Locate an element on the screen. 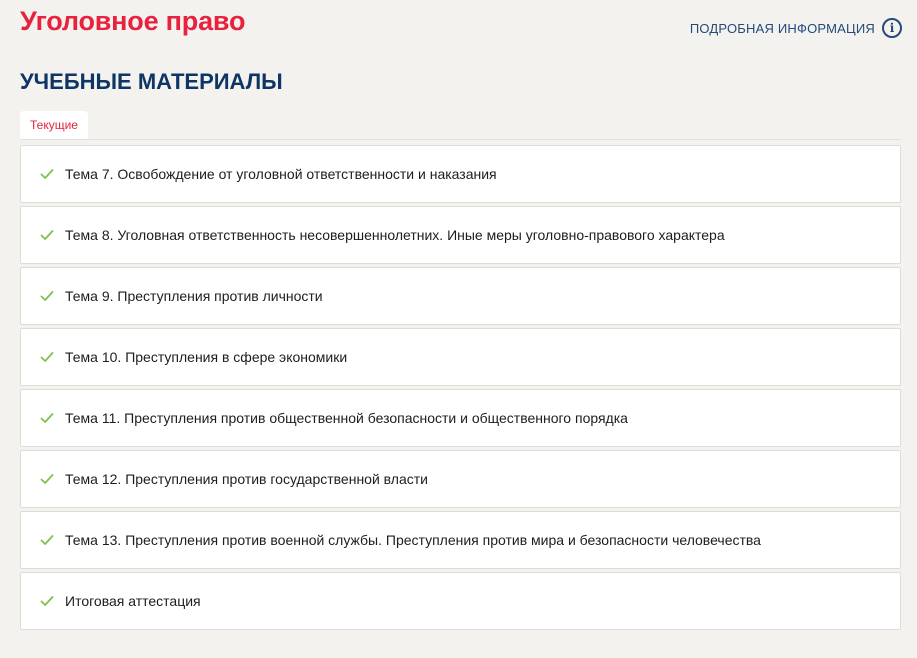  topic-item: Тема 10. Преступления в сфере экономики is located at coordinates (460, 357).